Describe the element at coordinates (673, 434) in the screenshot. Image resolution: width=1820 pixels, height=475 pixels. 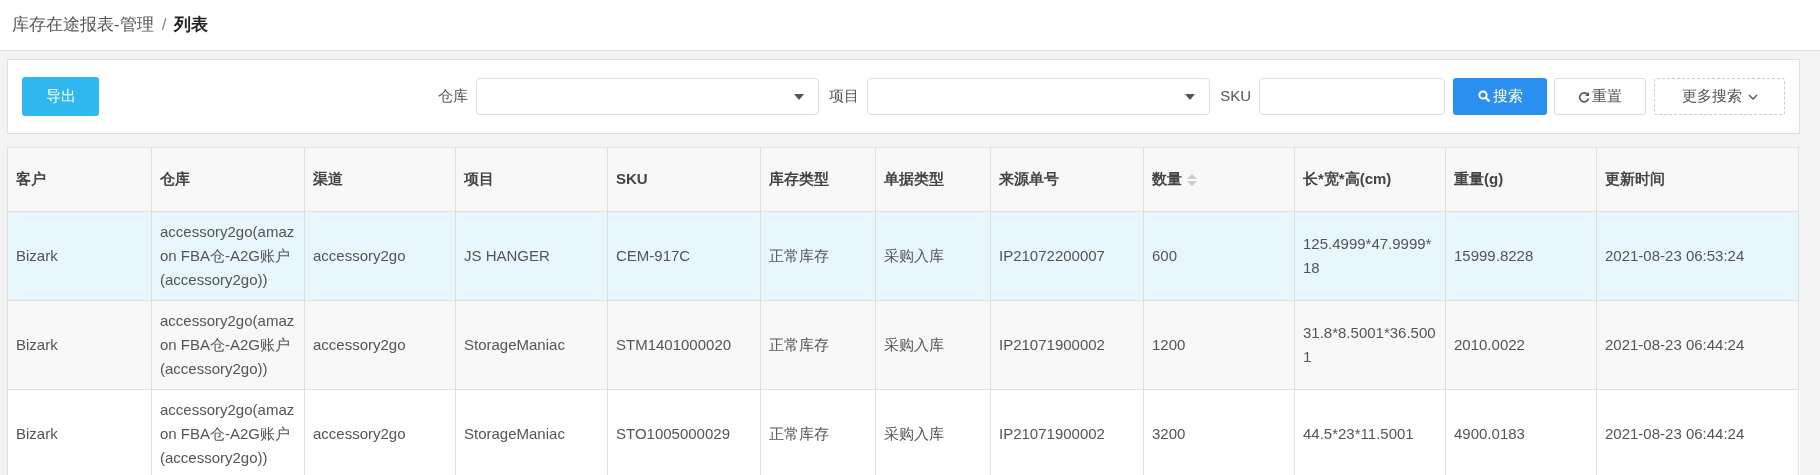
I see `table-cell-text: STO1005000029` at that location.